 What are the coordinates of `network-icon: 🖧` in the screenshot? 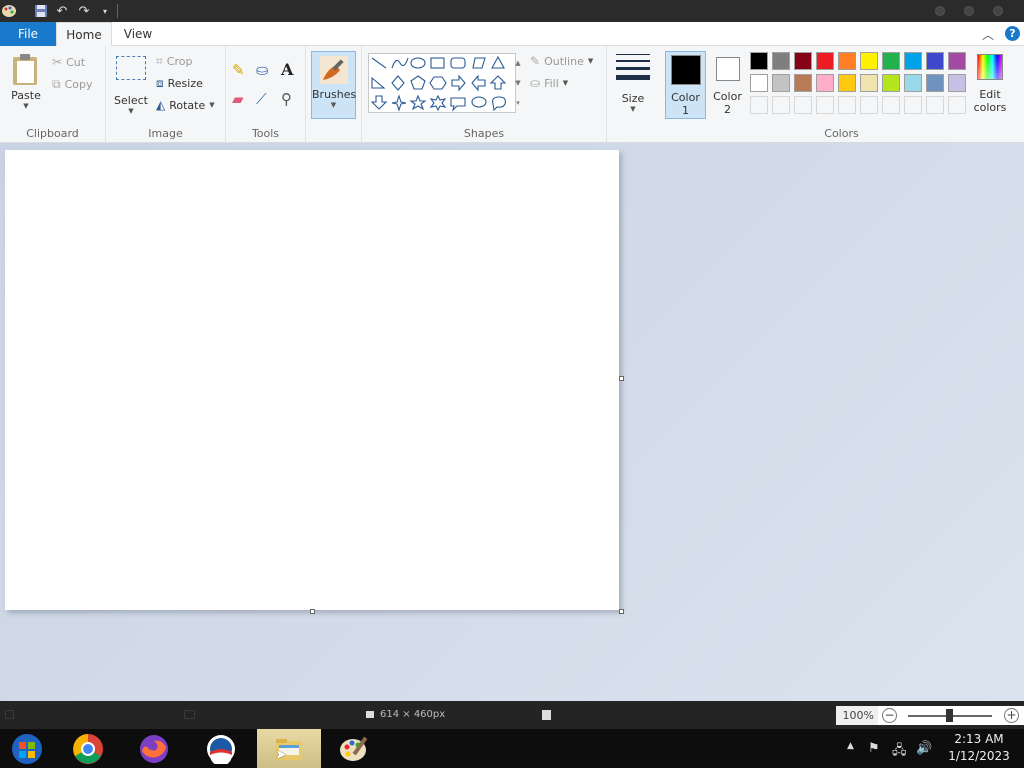 It's located at (899, 752).